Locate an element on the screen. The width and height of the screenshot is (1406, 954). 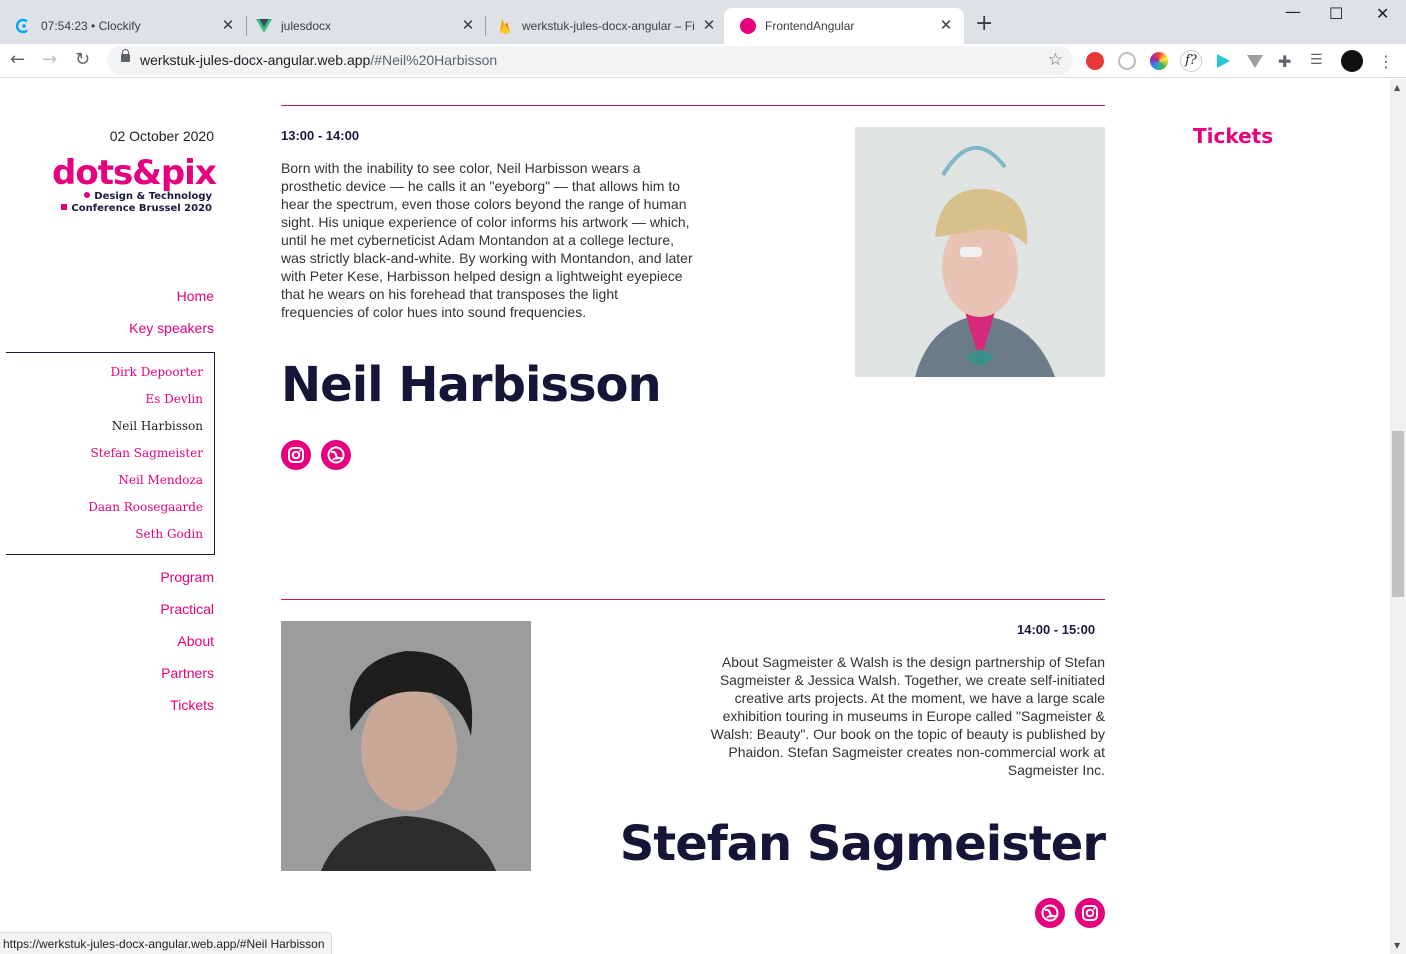
back-icon: ← is located at coordinates (17, 60).